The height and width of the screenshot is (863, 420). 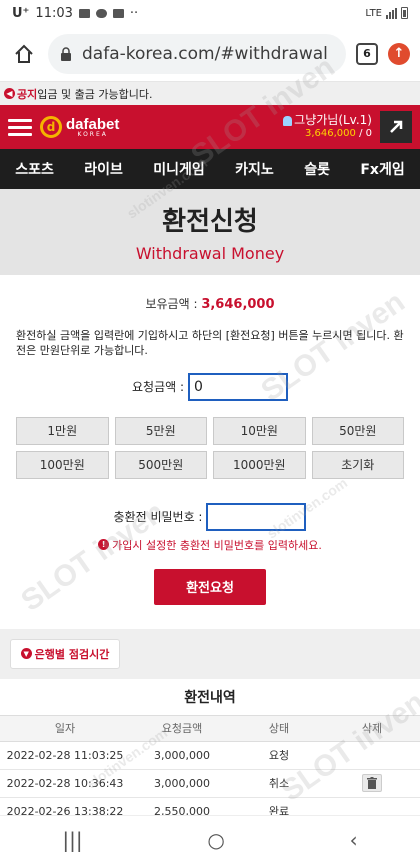 What do you see at coordinates (373, 13) in the screenshot?
I see `network-type: LTE` at bounding box center [373, 13].